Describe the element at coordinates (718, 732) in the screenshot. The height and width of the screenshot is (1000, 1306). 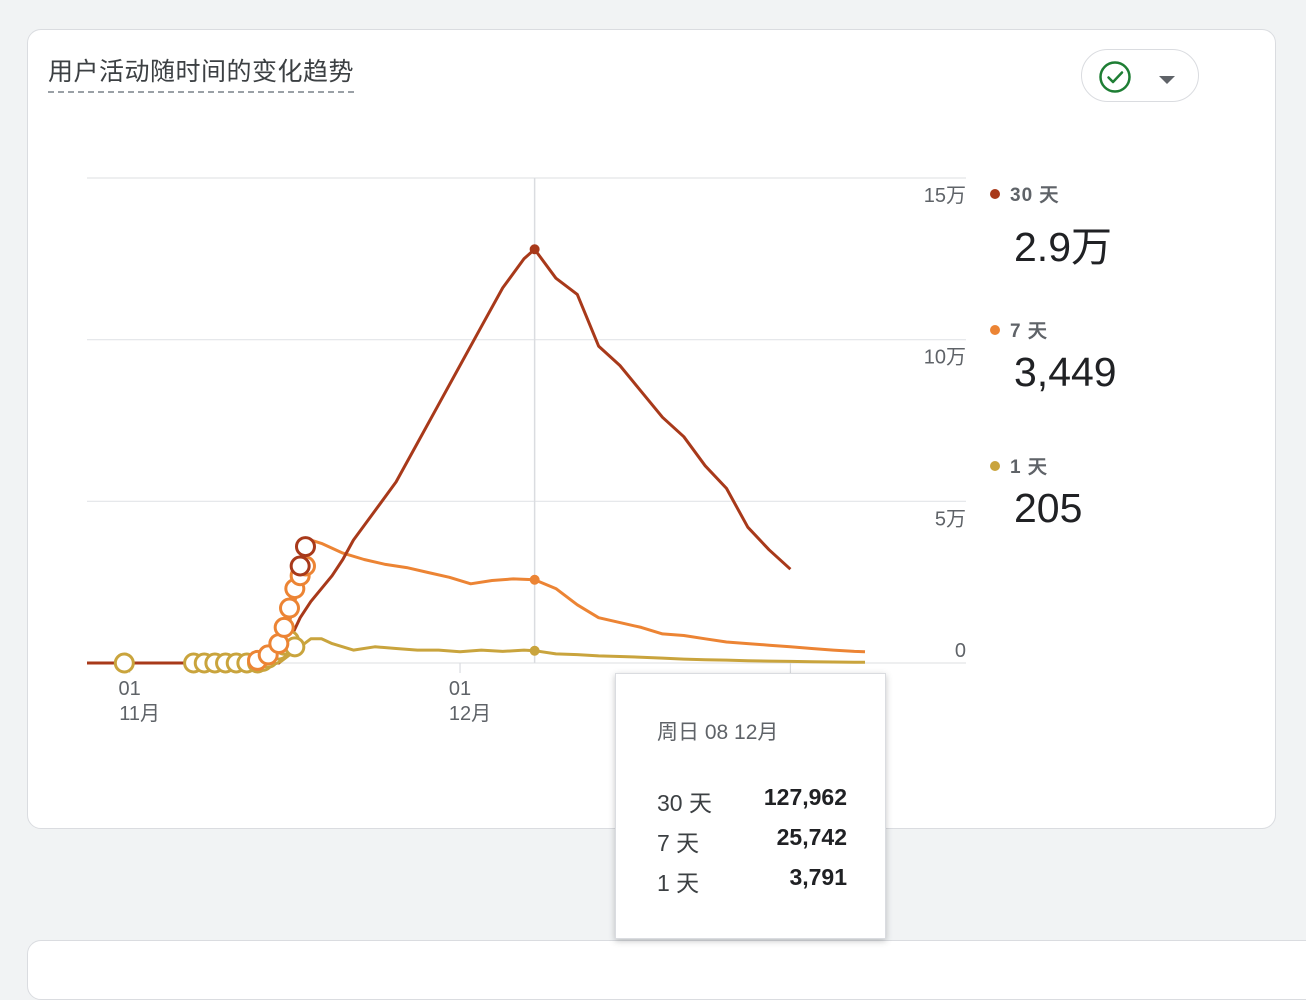
I see `tooltip-date: 周日 08 12月` at that location.